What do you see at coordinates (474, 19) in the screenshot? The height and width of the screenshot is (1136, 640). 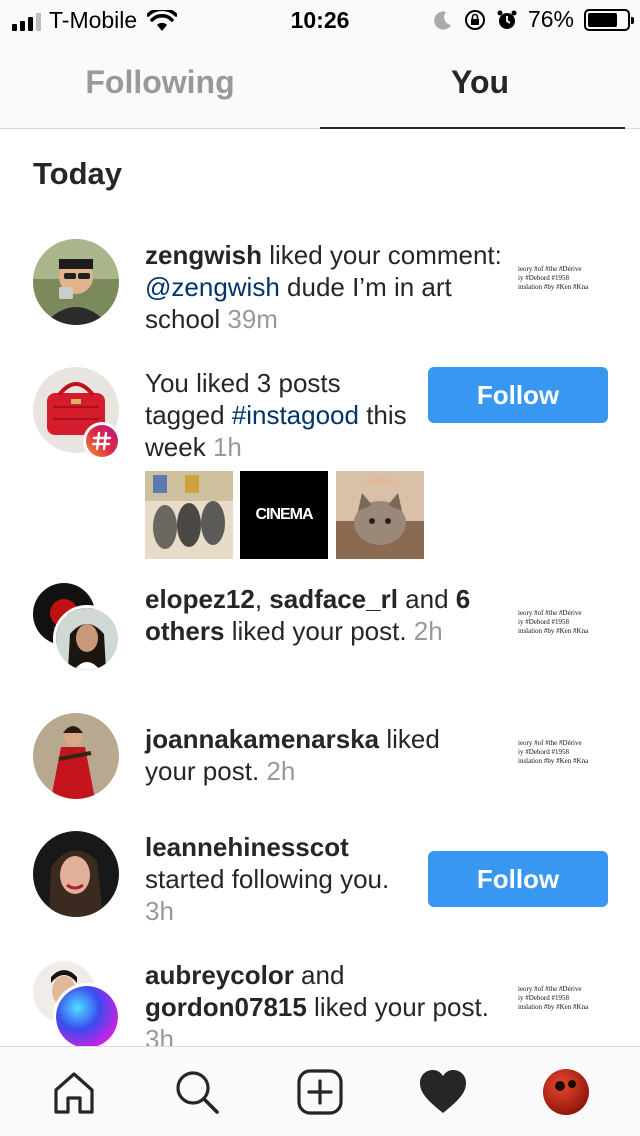 I see `rotation-lock-icon` at bounding box center [474, 19].